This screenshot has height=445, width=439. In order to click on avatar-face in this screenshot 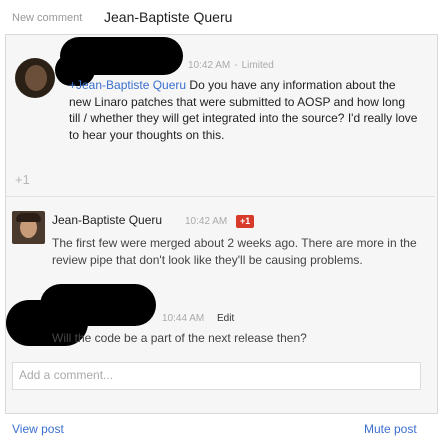, I will do `click(36, 78)`.